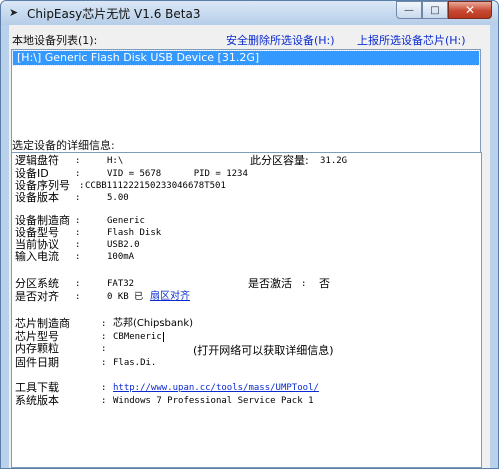 This screenshot has width=499, height=469. Describe the element at coordinates (37, 362) in the screenshot. I see `detail-key: 固件日期` at that location.